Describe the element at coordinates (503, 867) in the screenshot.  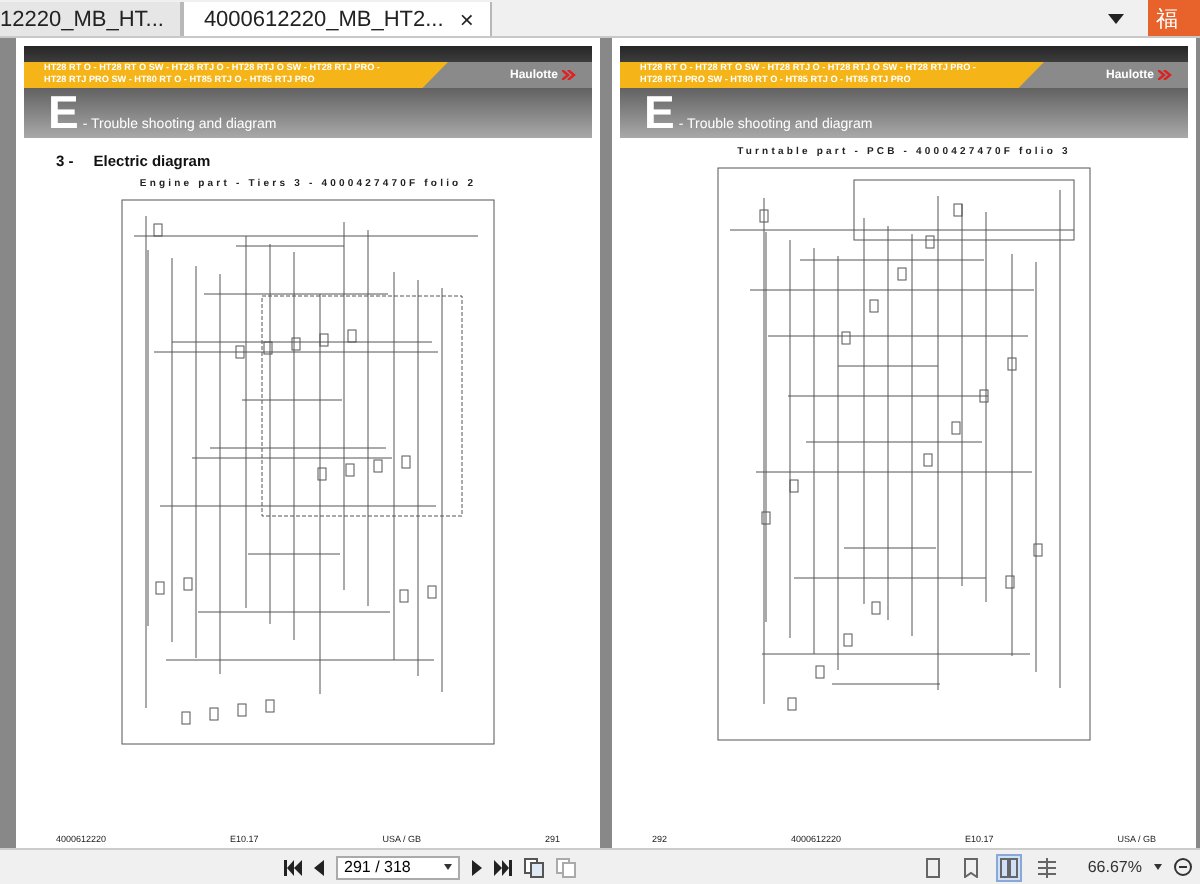
I see `last-page-icon` at that location.